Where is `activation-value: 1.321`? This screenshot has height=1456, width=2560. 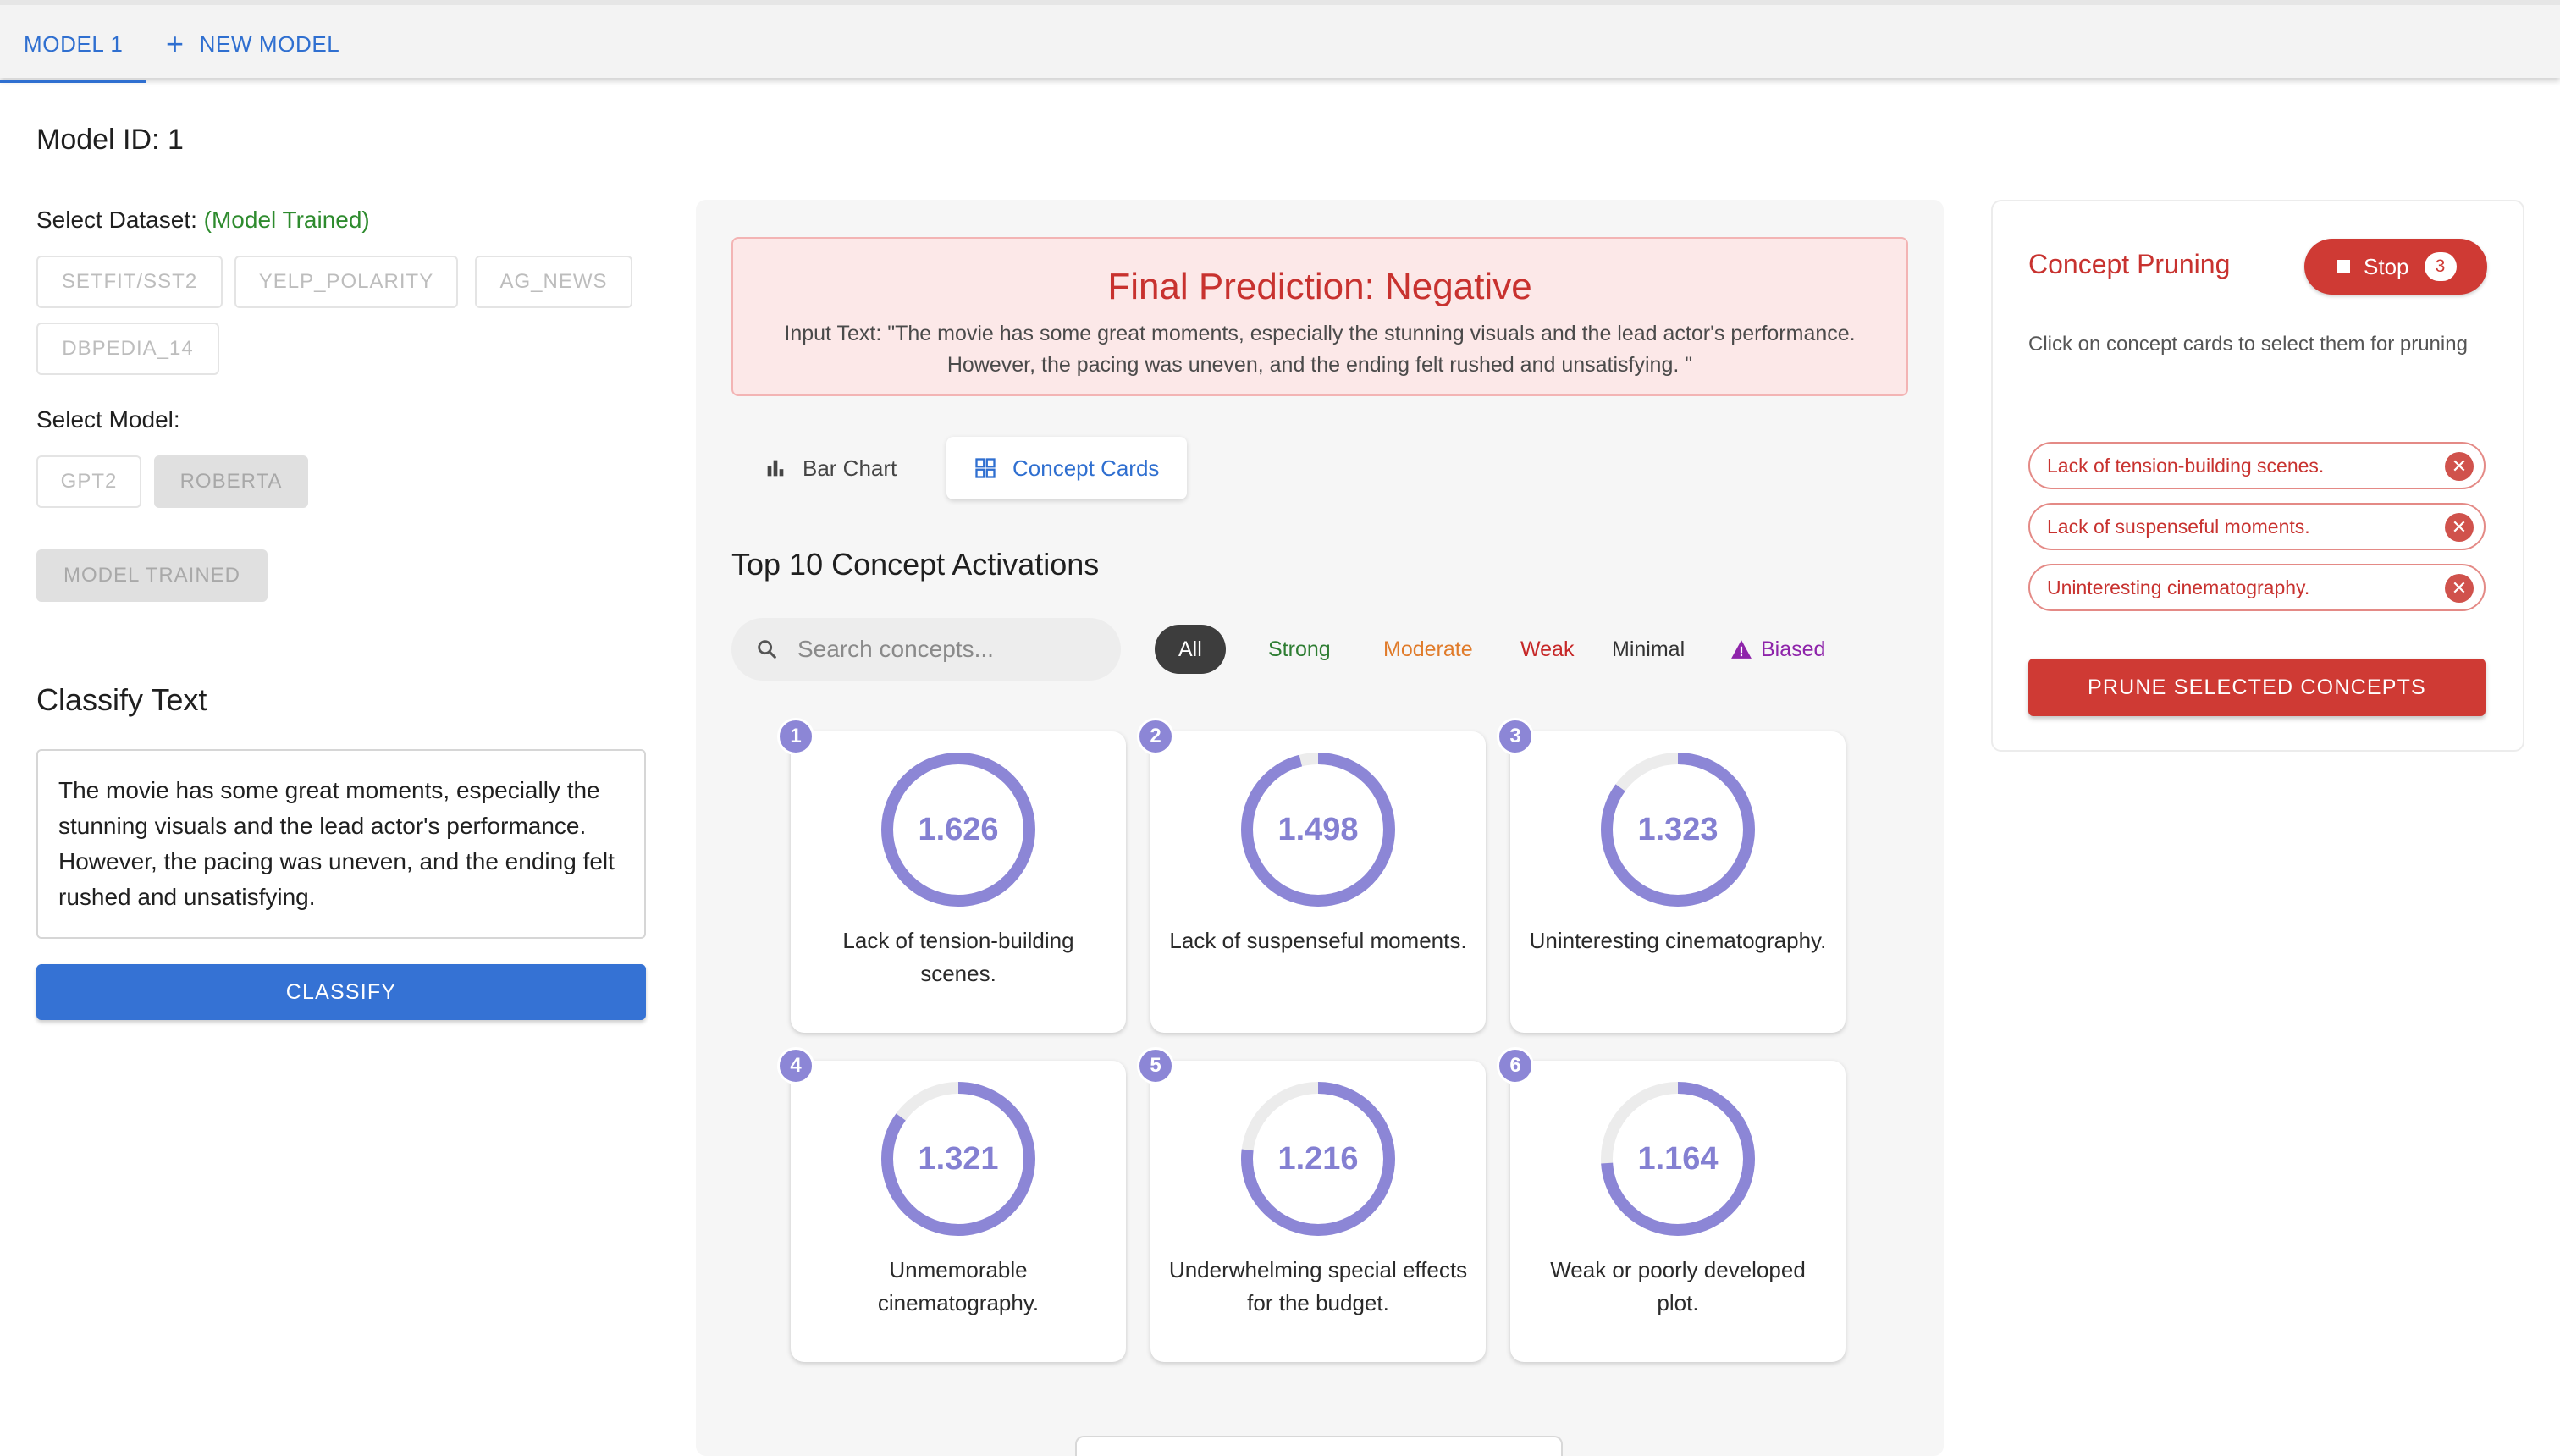 activation-value: 1.321 is located at coordinates (958, 1158).